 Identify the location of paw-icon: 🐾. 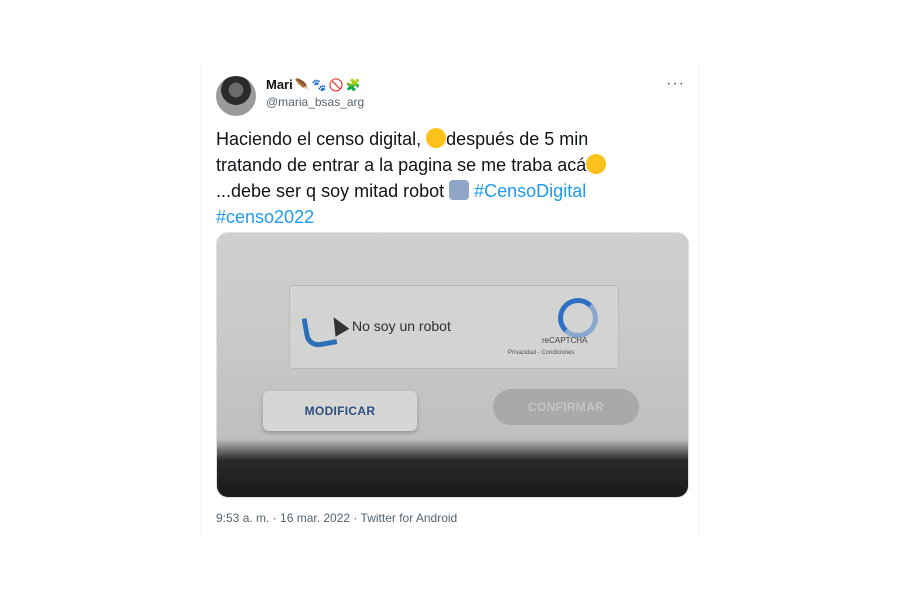
(319, 84).